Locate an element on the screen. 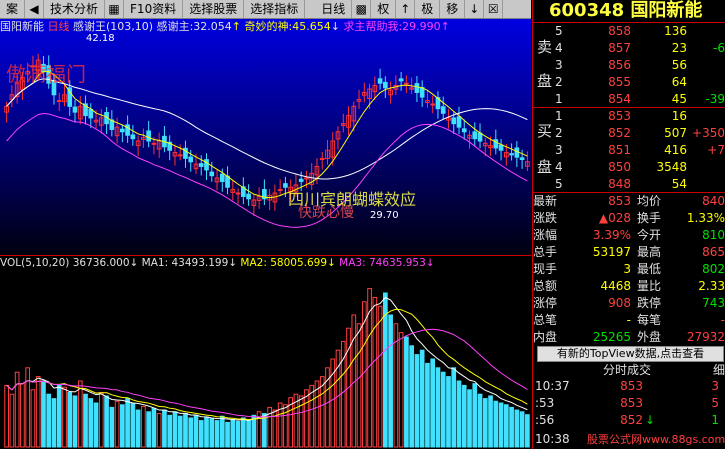 The width and height of the screenshot is (725, 449). indicator-name: 感谢王(103,10) is located at coordinates (113, 26).